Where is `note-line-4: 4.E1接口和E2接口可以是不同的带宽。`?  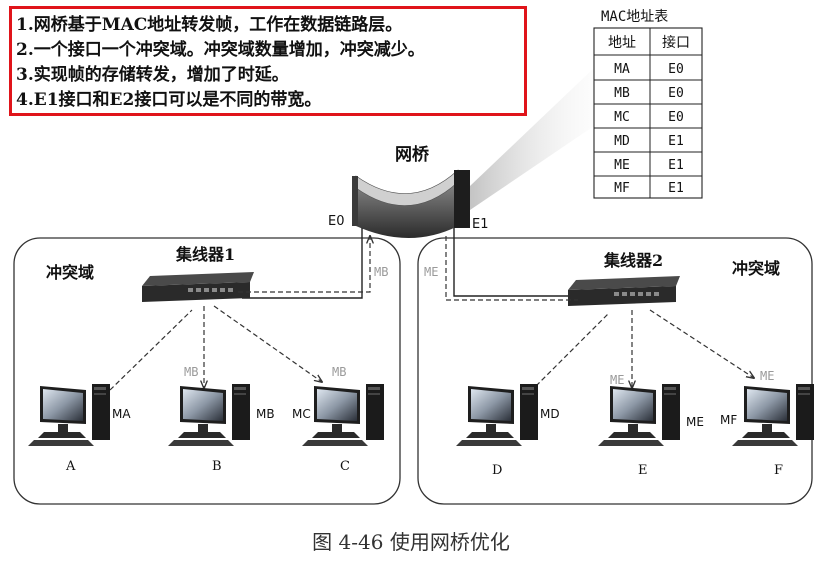 note-line-4: 4.E1接口和E2接口可以是不同的带宽。 is located at coordinates (169, 100).